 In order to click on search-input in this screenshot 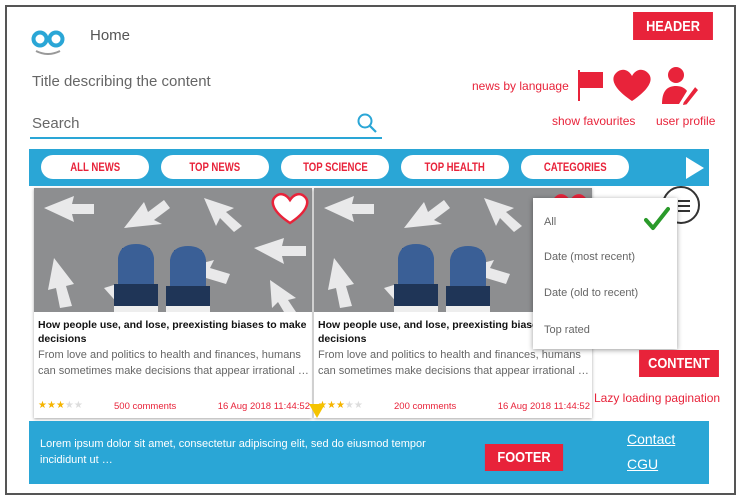, I will do `click(192, 123)`.